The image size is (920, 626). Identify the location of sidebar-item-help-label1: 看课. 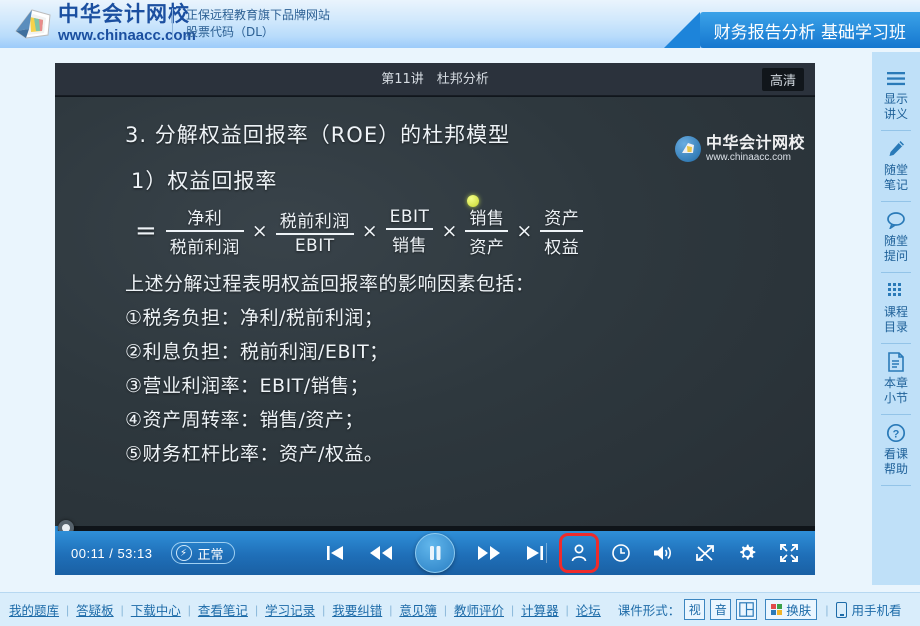
(895, 454).